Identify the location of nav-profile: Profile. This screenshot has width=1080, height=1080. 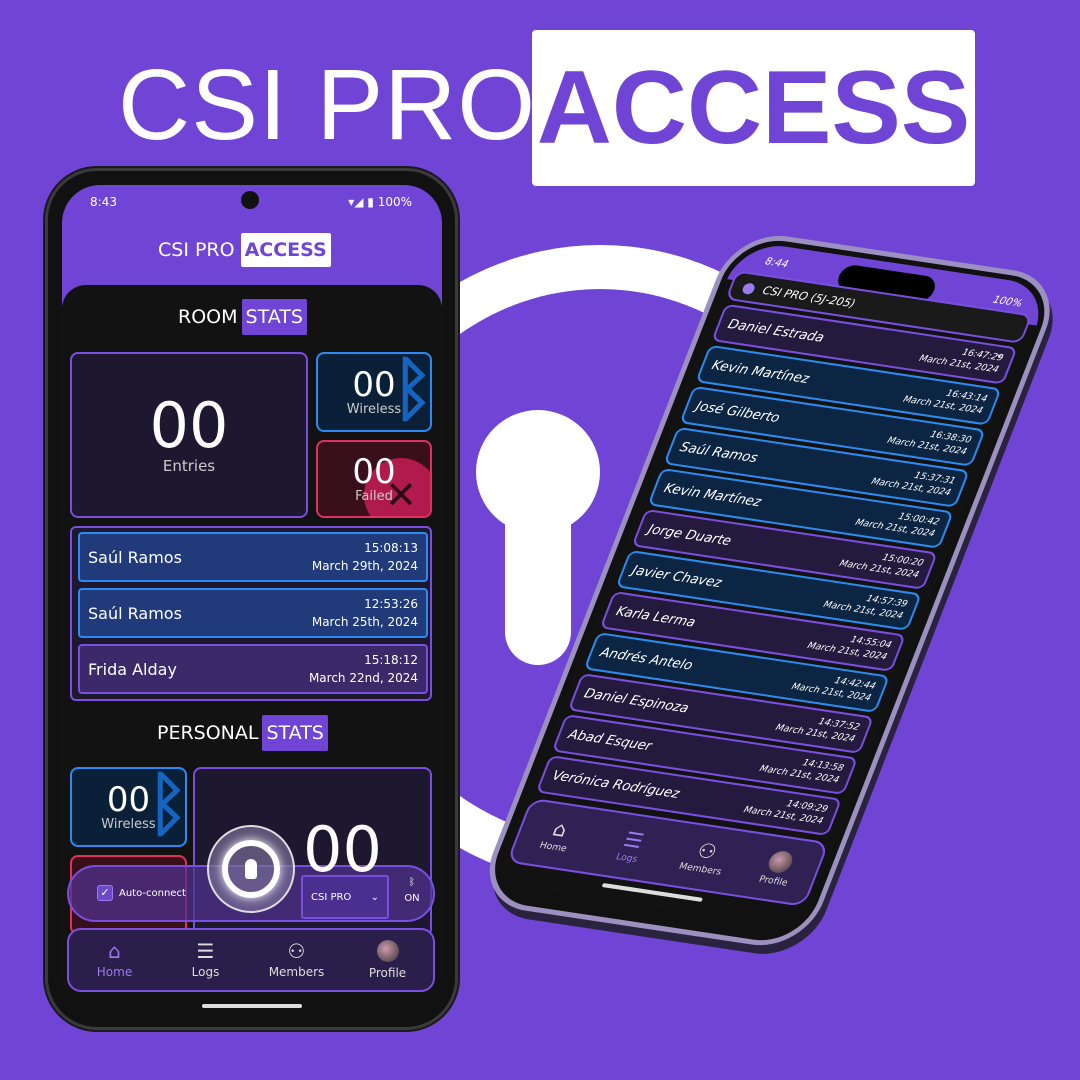
(387, 960).